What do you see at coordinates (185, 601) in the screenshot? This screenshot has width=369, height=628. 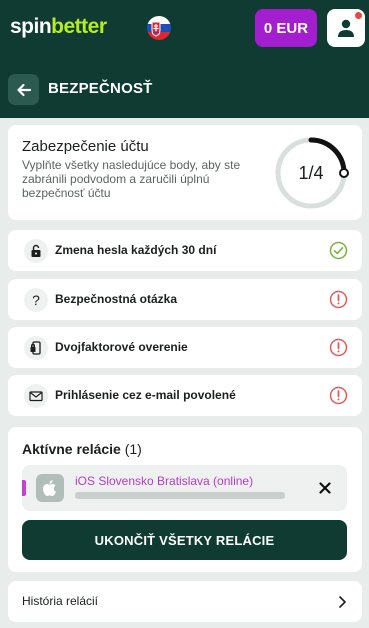 I see `session-history-link: História relácií` at bounding box center [185, 601].